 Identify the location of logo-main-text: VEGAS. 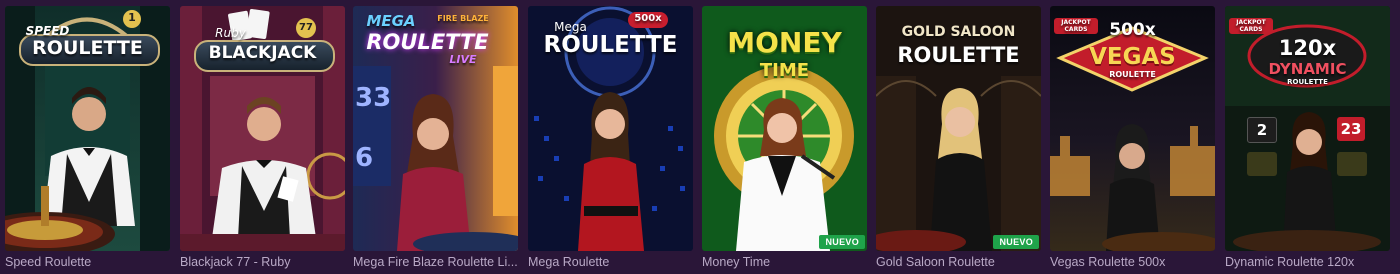
(1132, 57).